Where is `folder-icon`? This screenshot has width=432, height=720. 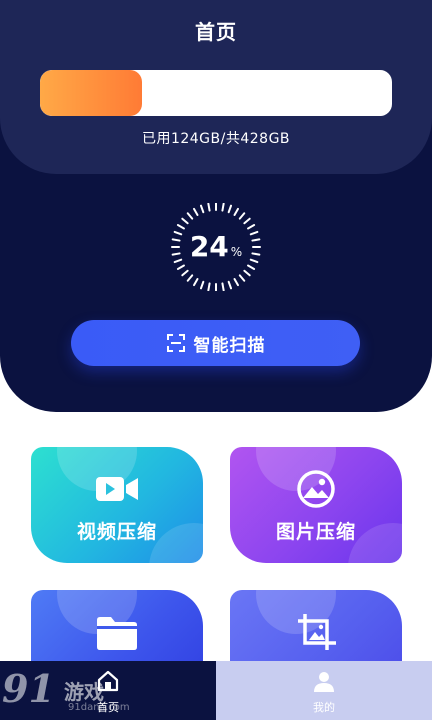 folder-icon is located at coordinates (117, 633).